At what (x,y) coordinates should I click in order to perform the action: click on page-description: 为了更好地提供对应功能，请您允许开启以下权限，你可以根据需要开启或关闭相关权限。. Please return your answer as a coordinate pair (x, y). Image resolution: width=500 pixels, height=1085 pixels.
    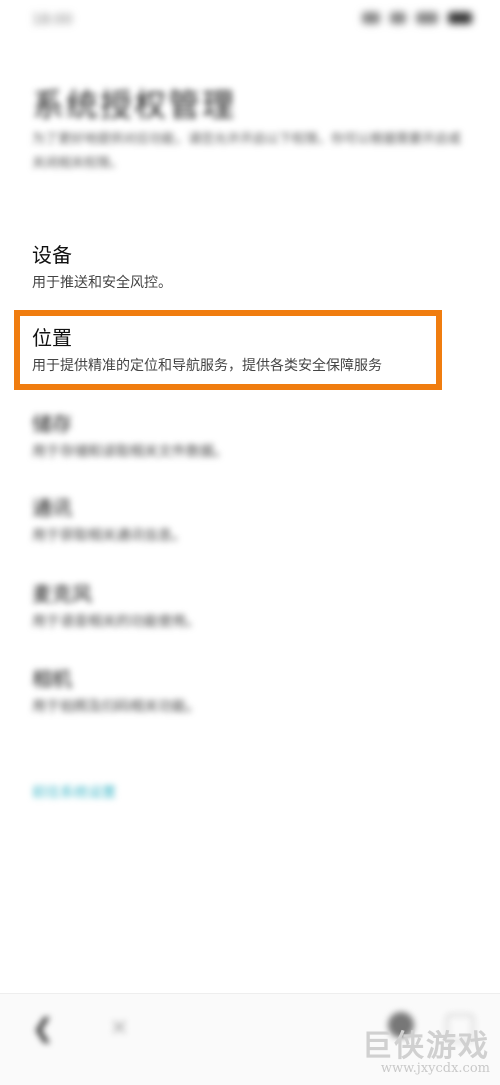
    Looking at the image, I should click on (247, 151).